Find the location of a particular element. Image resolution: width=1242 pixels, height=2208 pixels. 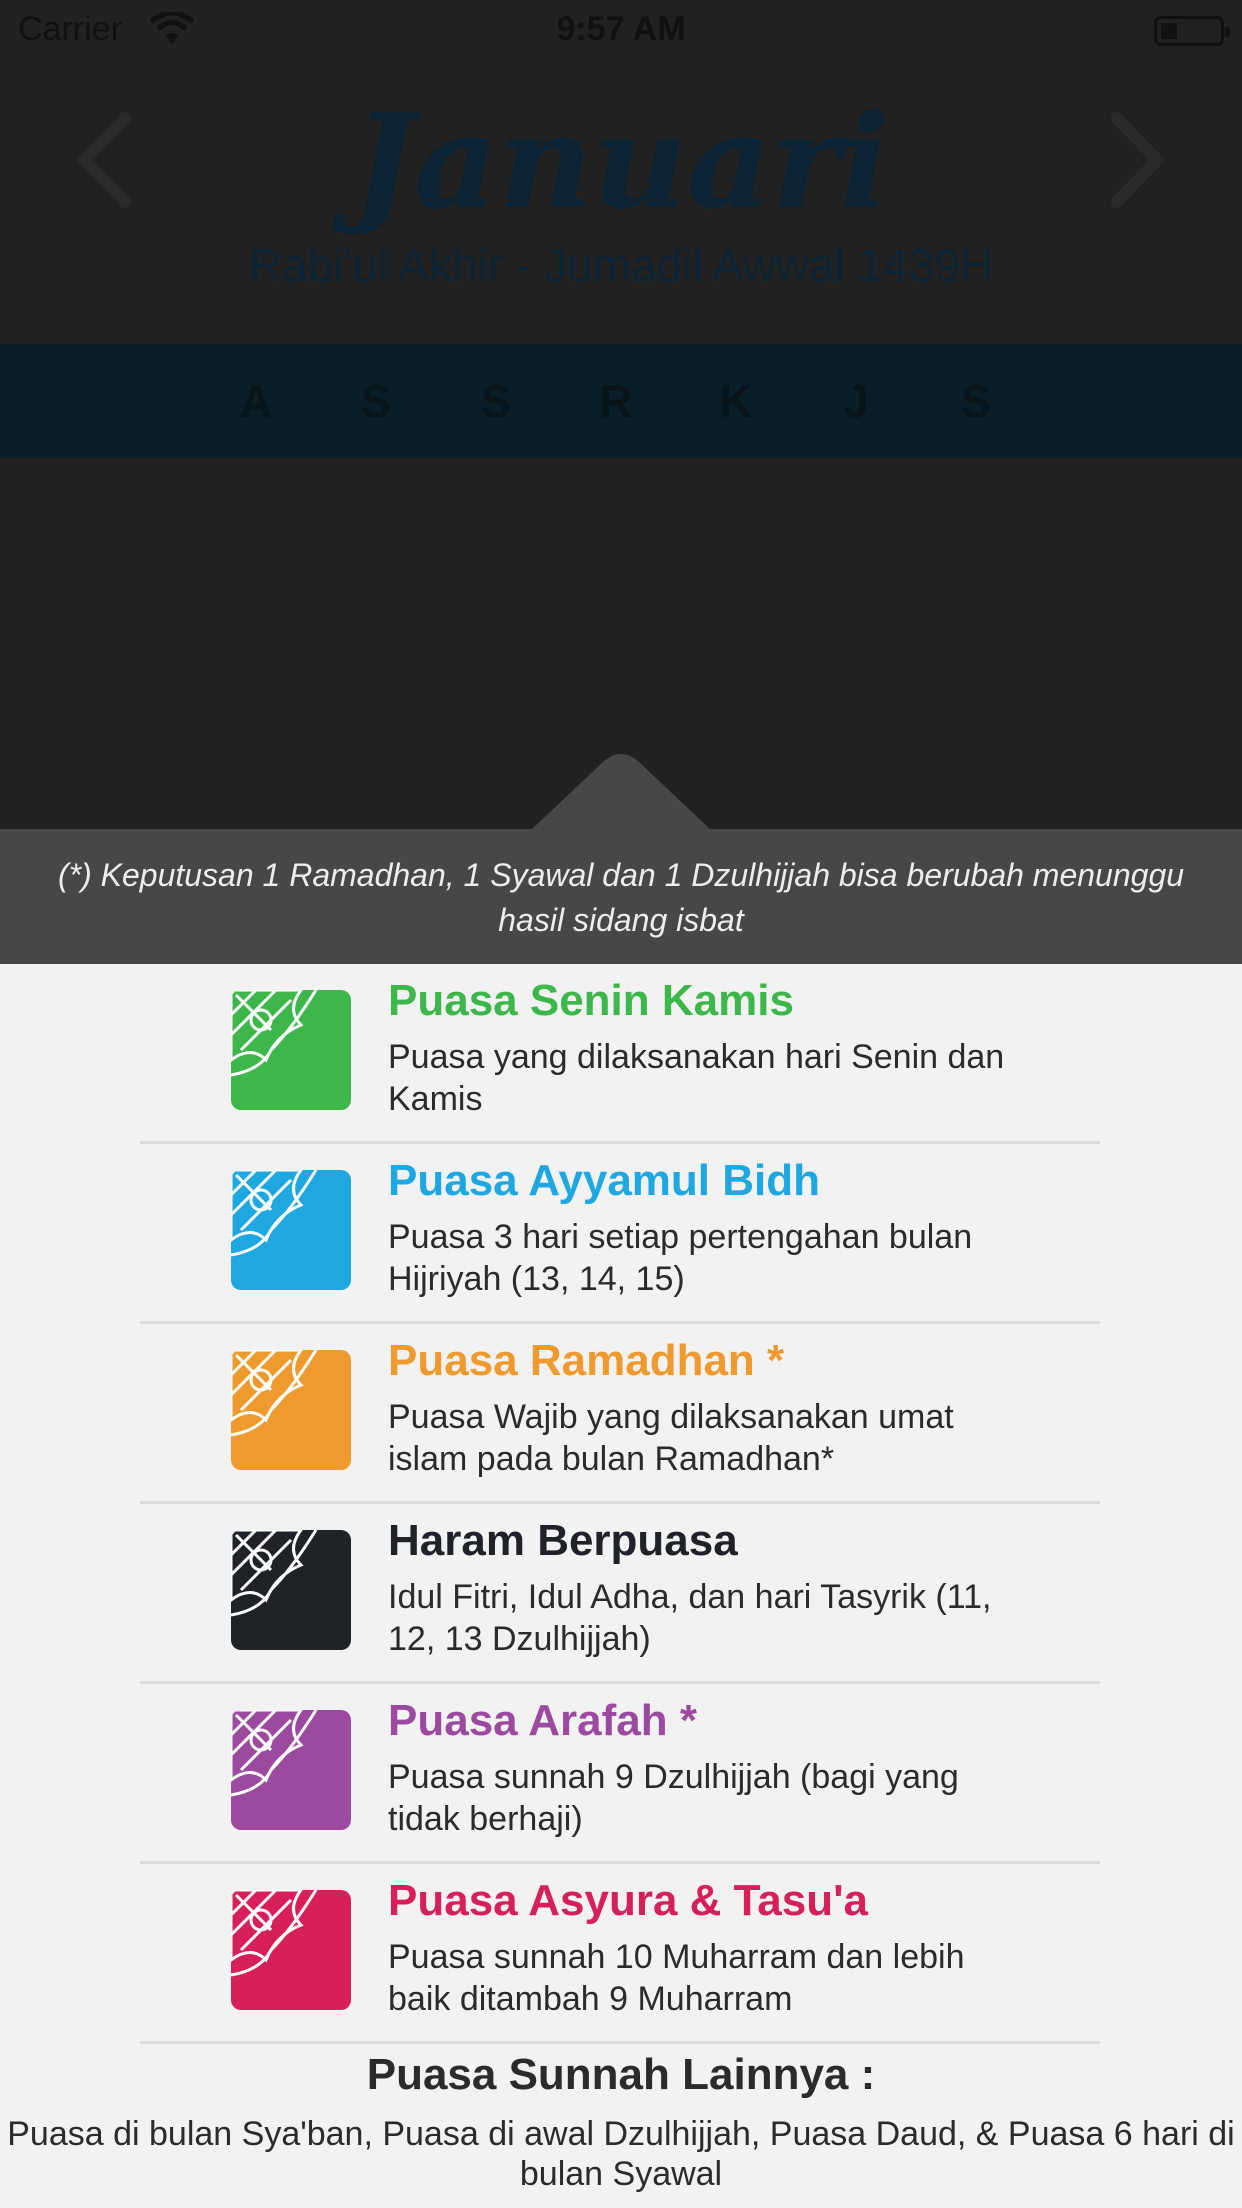

legend-title: Puasa Ramadhan * is located at coordinates (586, 1360).